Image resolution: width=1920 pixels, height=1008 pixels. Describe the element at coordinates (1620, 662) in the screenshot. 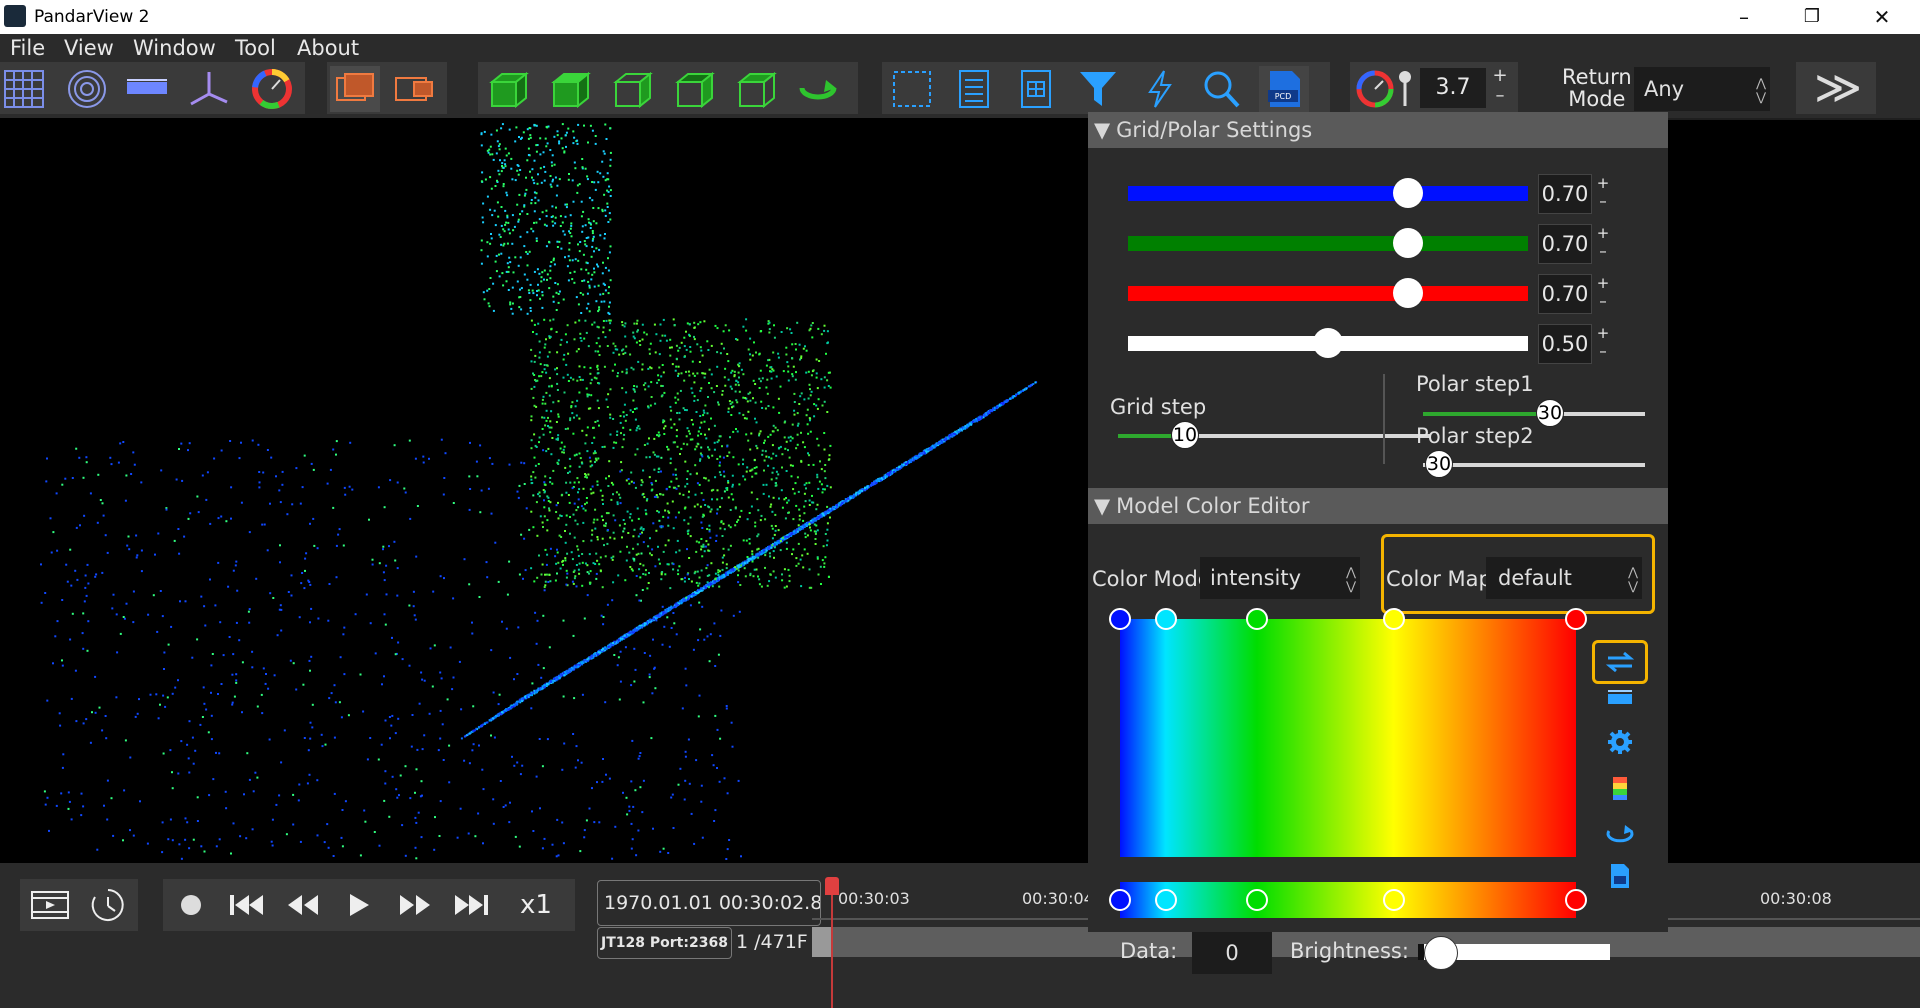

I see `swap-colors-button` at that location.